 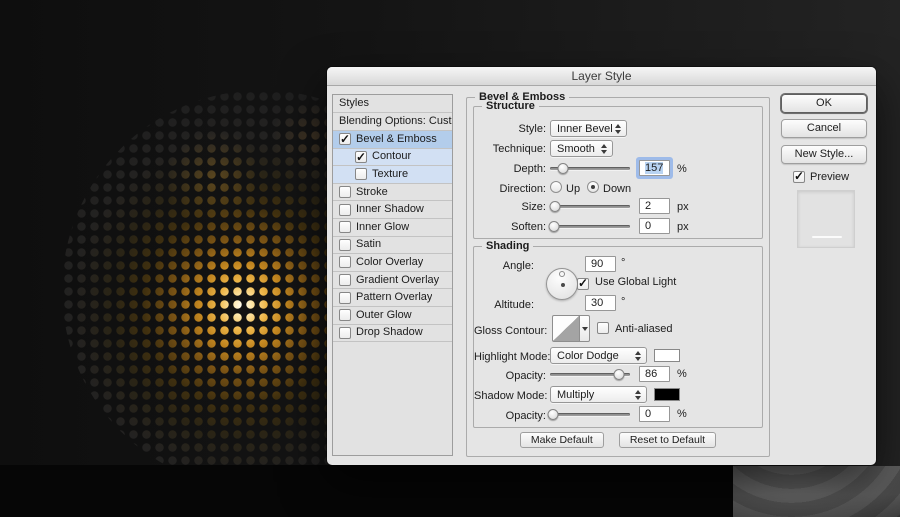 What do you see at coordinates (392, 246) in the screenshot?
I see `sidebar-item-satin: Satin` at bounding box center [392, 246].